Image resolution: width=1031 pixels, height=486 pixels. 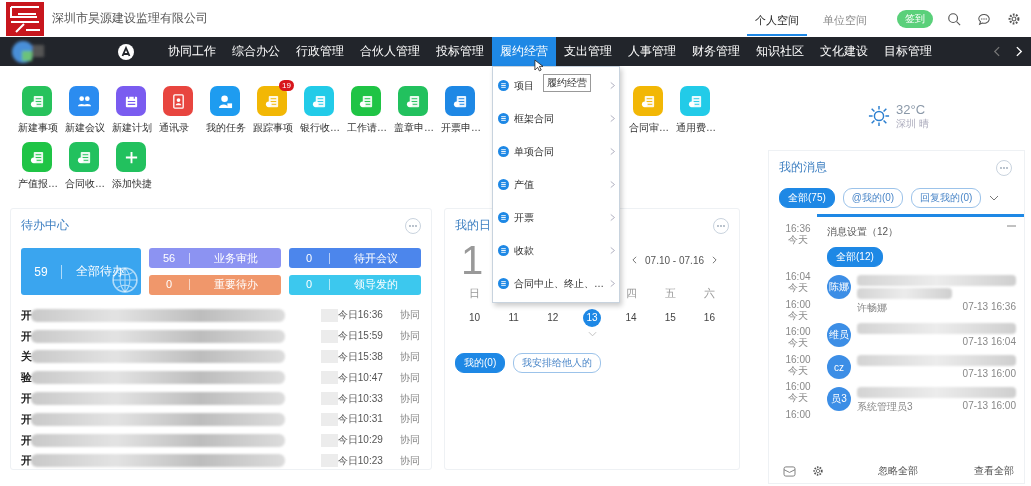 I want to click on message-time: 16:04, so click(x=798, y=276).